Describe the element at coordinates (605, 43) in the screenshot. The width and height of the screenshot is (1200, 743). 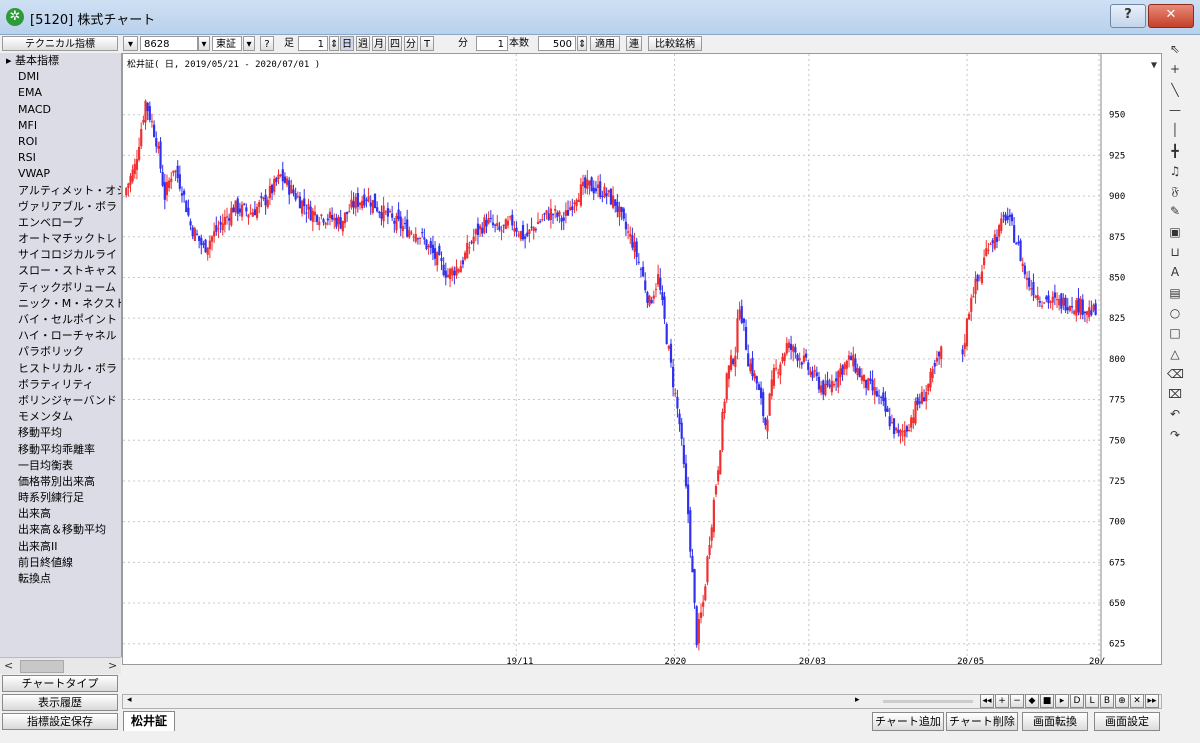
I see `apply-button: 適用` at that location.